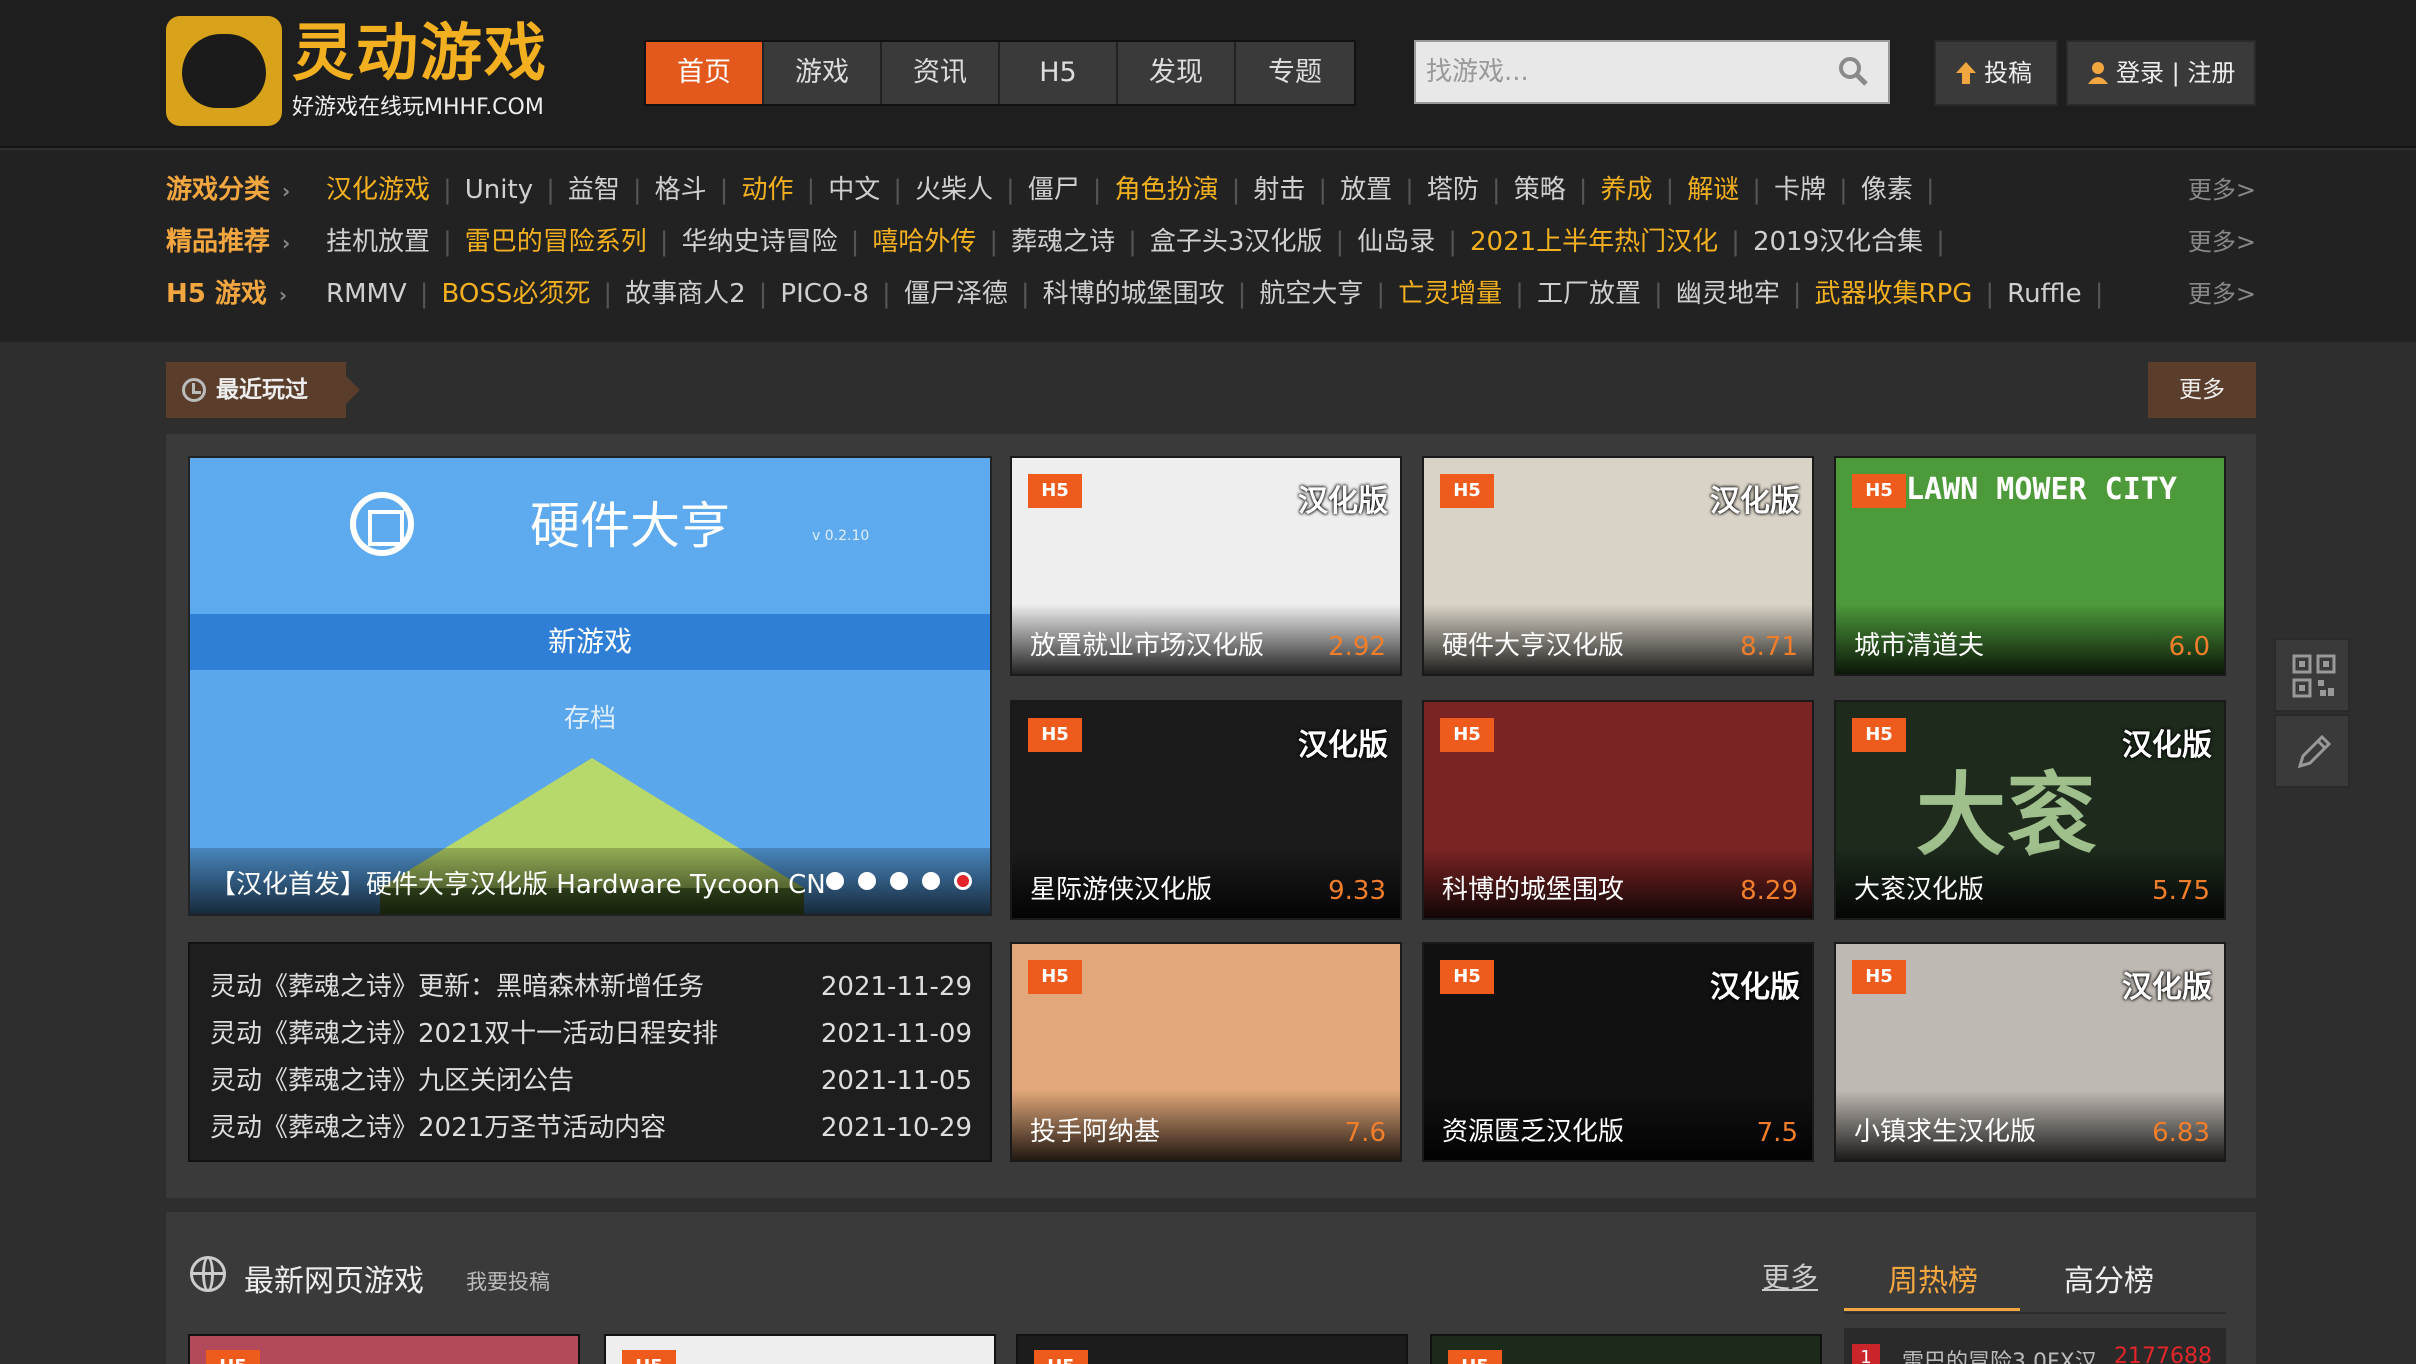  Describe the element at coordinates (591, 1034) in the screenshot. I see `news-item: 灵动《葬魂之诗》2021双十一活动日程安排 2021-11-09` at that location.